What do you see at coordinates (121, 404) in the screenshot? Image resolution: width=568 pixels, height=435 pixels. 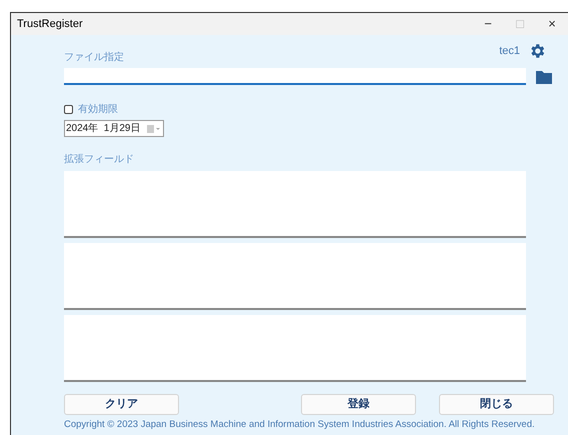 I see `action-button: クリア` at bounding box center [121, 404].